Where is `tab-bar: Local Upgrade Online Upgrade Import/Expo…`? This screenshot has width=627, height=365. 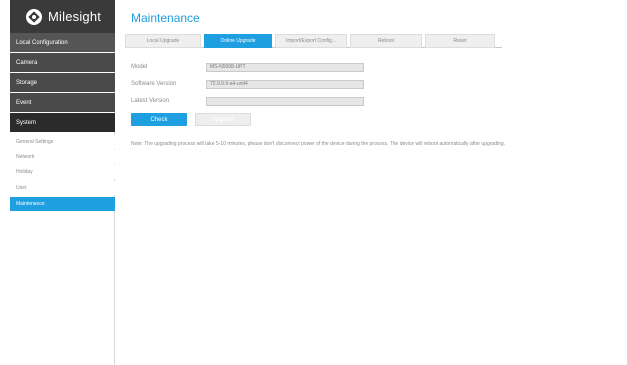 tab-bar: Local Upgrade Online Upgrade Import/Expo… is located at coordinates (313, 41).